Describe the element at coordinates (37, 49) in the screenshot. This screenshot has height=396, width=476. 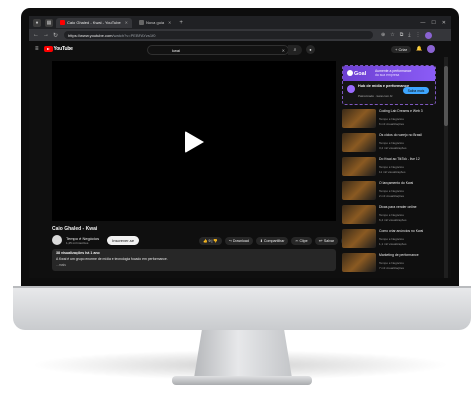
I see `hamburger-menu-icon: ≡` at that location.